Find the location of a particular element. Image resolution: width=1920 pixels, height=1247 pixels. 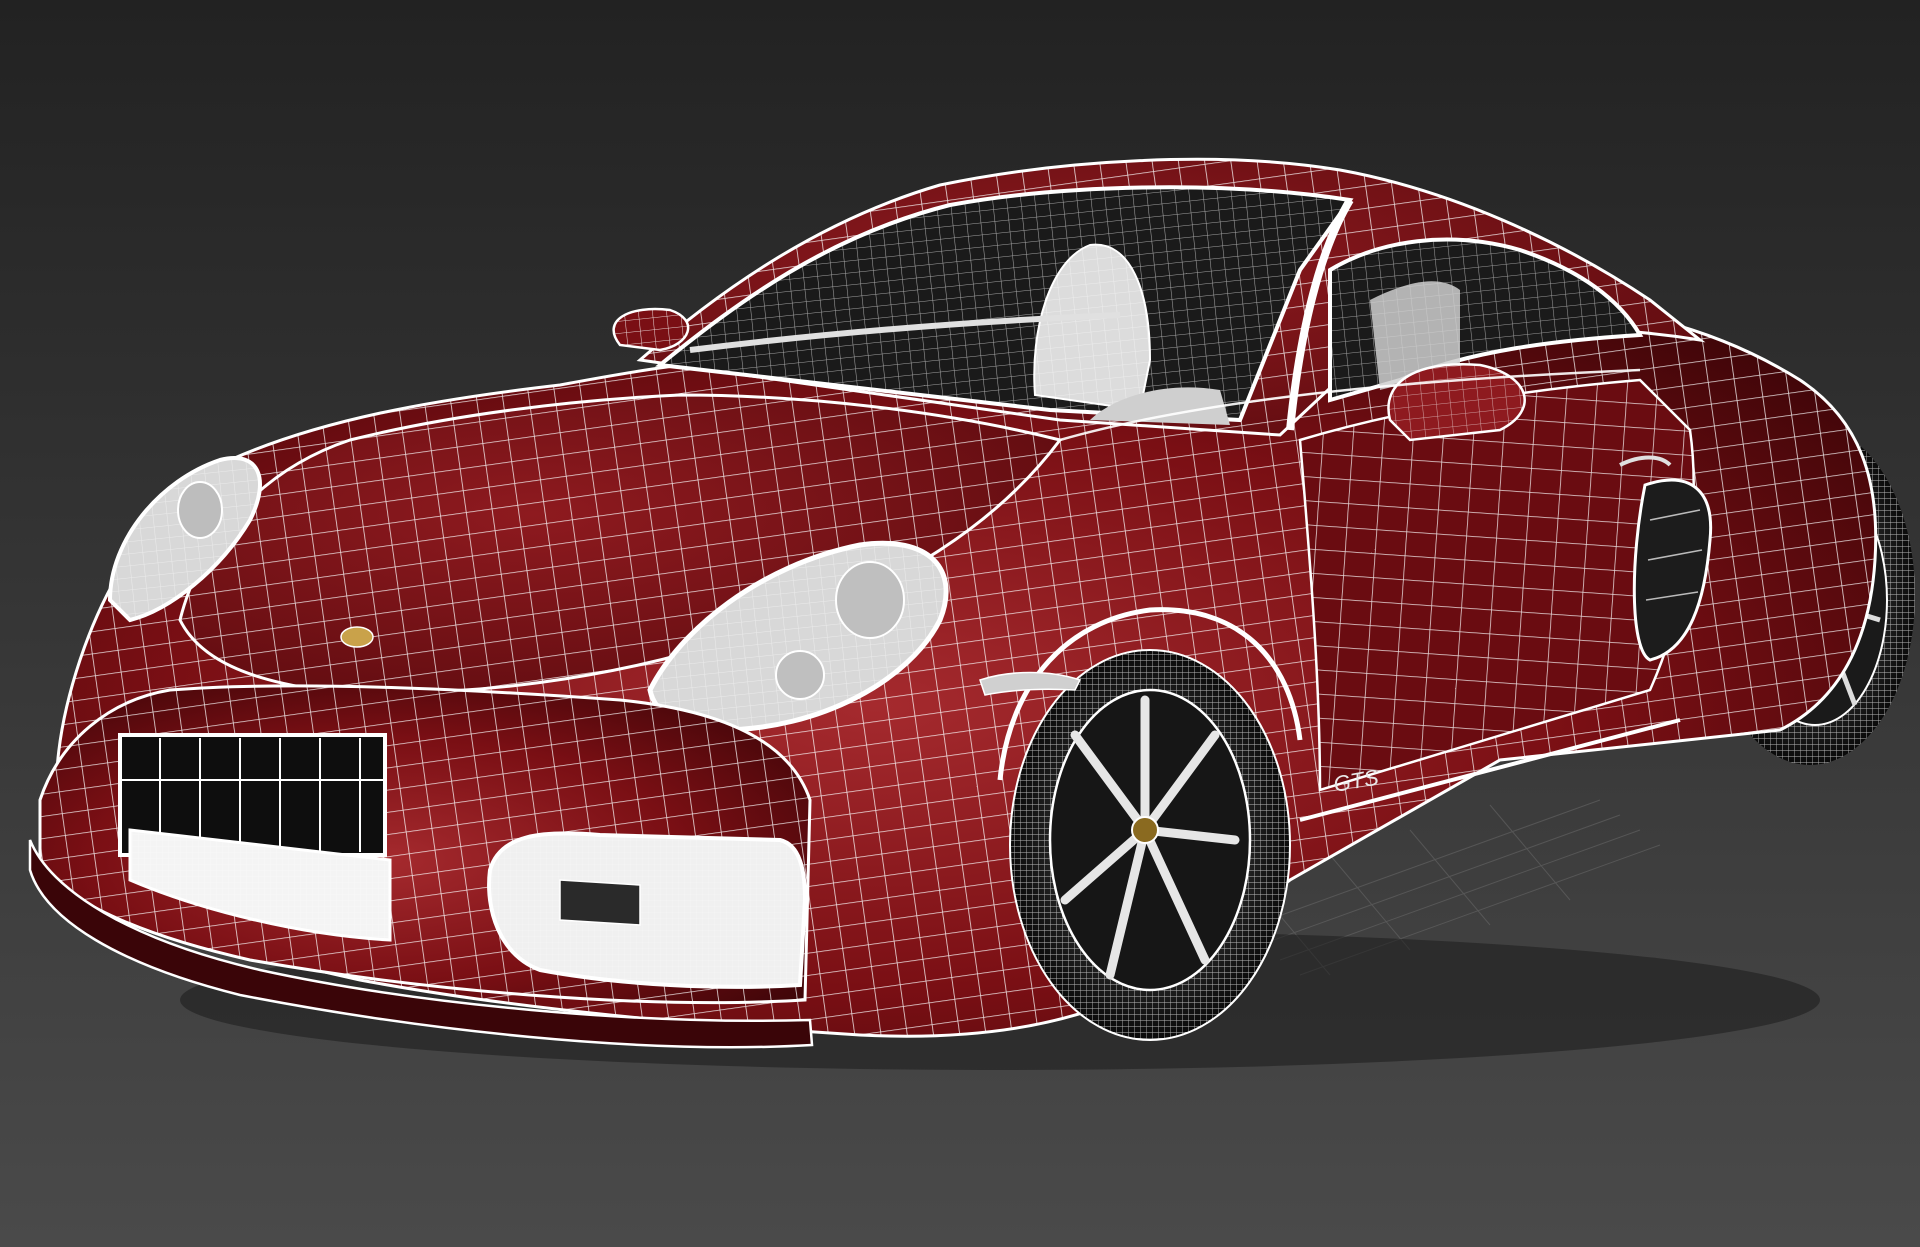

front-wheel is located at coordinates (1150, 845).